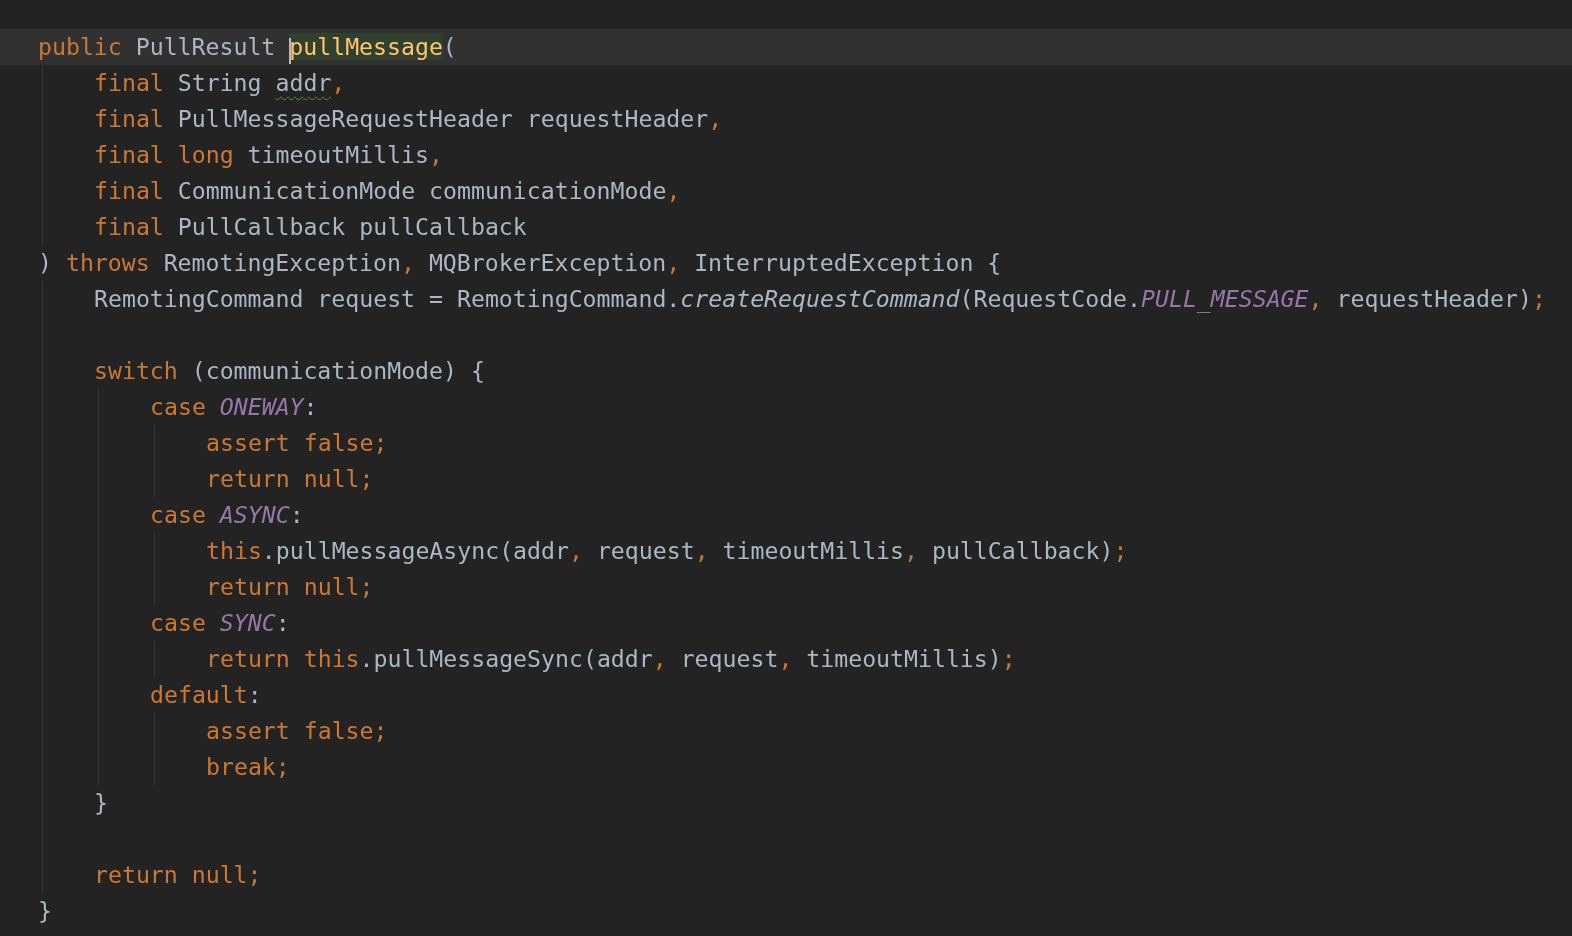 This screenshot has height=936, width=1572. Describe the element at coordinates (248, 767) in the screenshot. I see `code-line: break;` at that location.